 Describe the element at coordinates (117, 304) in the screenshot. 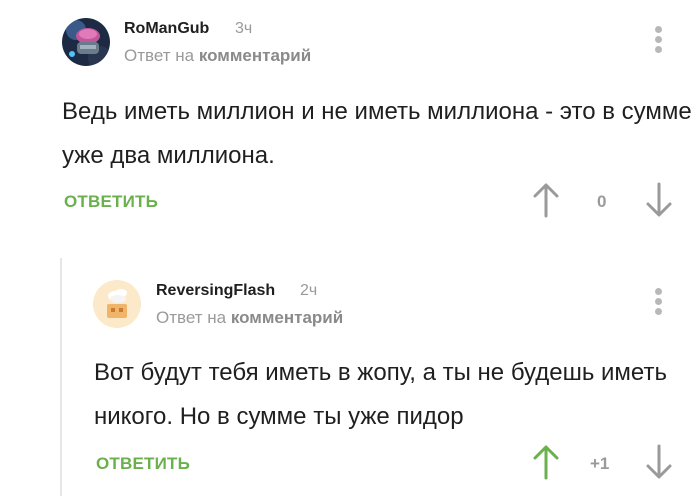

I see `avatar` at that location.